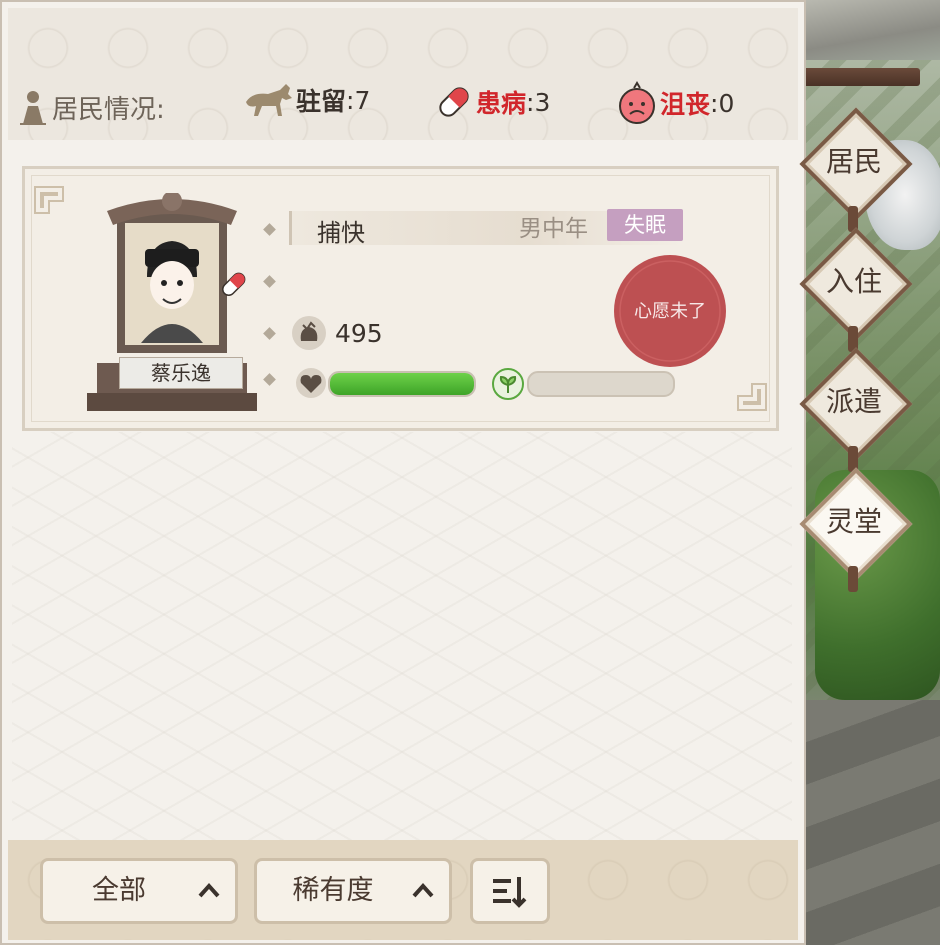  Describe the element at coordinates (853, 579) in the screenshot. I see `tab-hanging-knot` at that location.